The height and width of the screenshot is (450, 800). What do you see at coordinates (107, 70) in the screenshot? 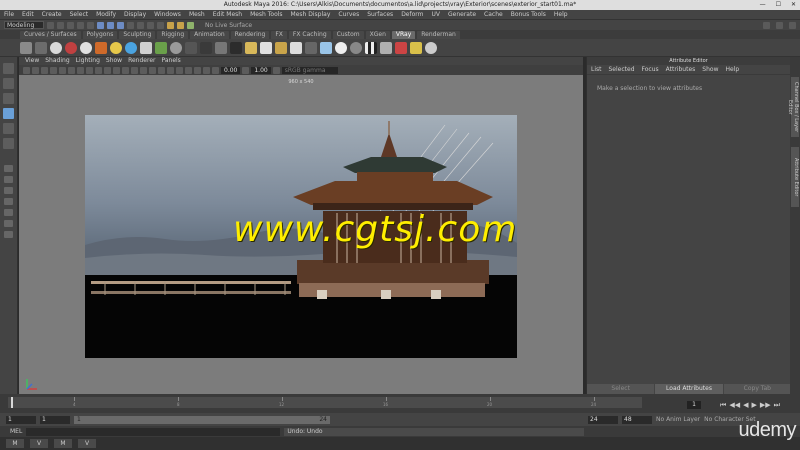
I see `safe-action-icon` at bounding box center [107, 70].